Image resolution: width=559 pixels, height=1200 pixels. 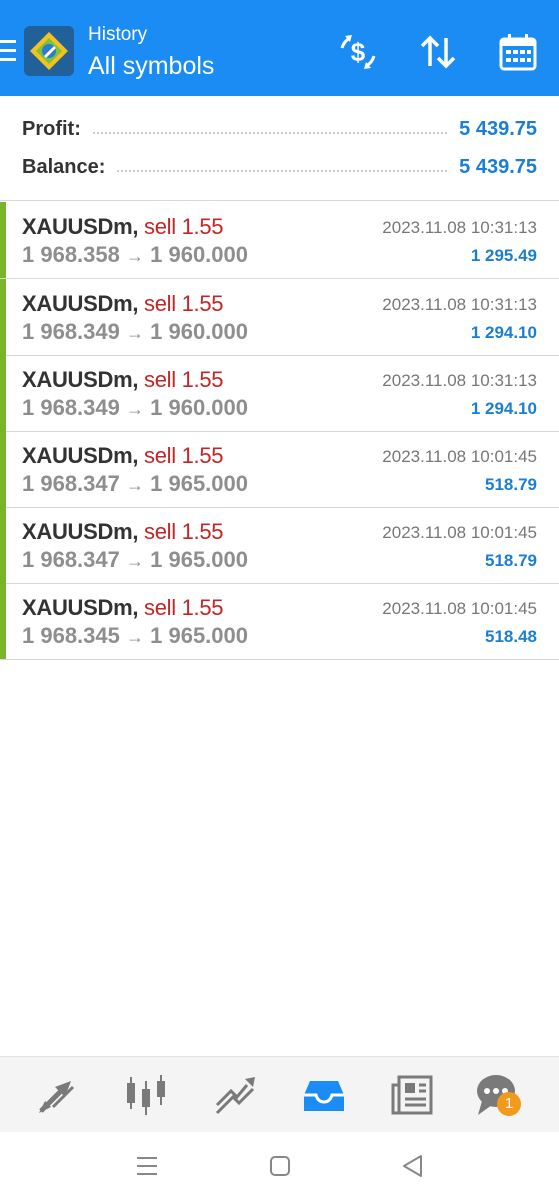 What do you see at coordinates (49, 51) in the screenshot?
I see `app-logo-icon` at bounding box center [49, 51].